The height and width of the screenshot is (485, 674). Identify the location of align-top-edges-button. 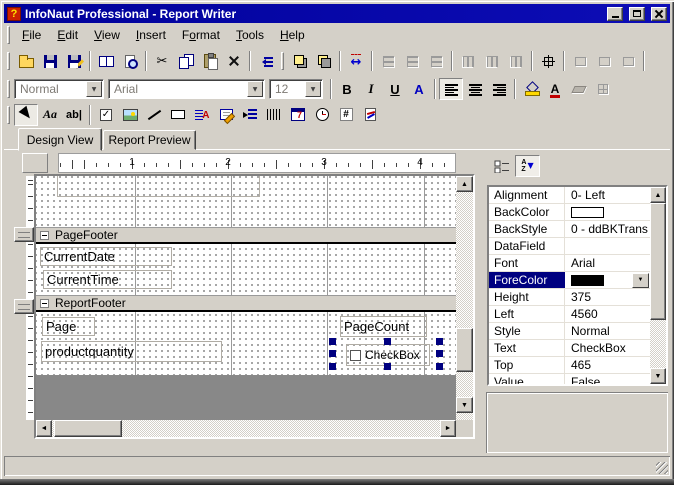
(468, 61).